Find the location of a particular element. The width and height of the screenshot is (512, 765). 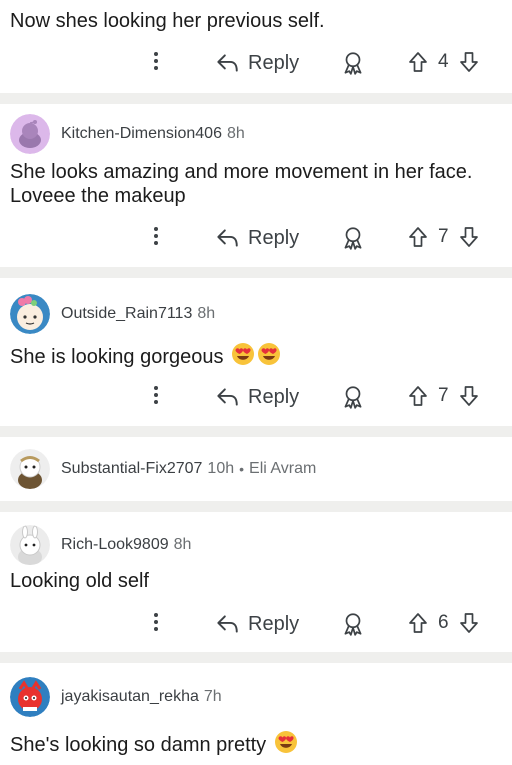

comment-header: Rich-Look9809 8h is located at coordinates (100, 545).